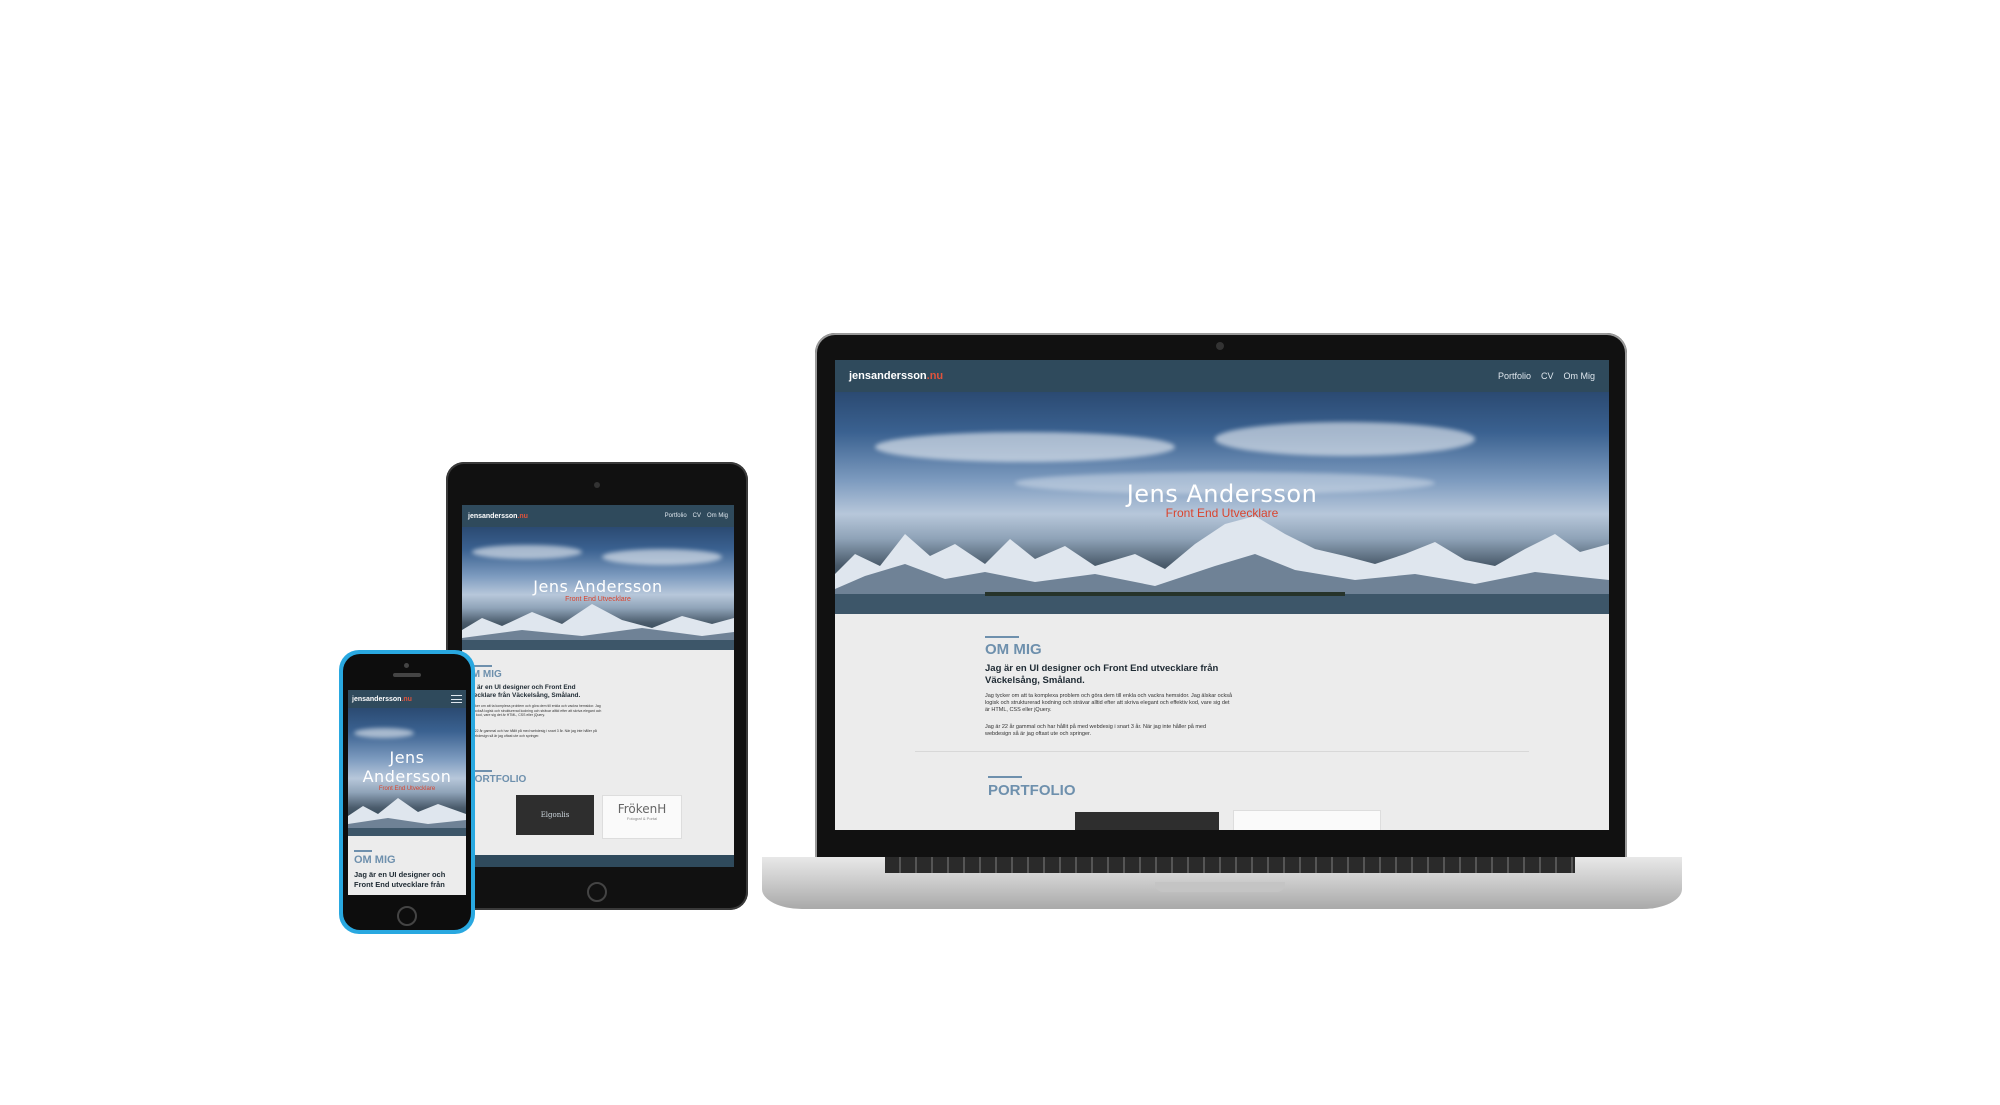 This screenshot has width=2000, height=1105. I want to click on hero-name-line-1: Jens, so click(407, 757).